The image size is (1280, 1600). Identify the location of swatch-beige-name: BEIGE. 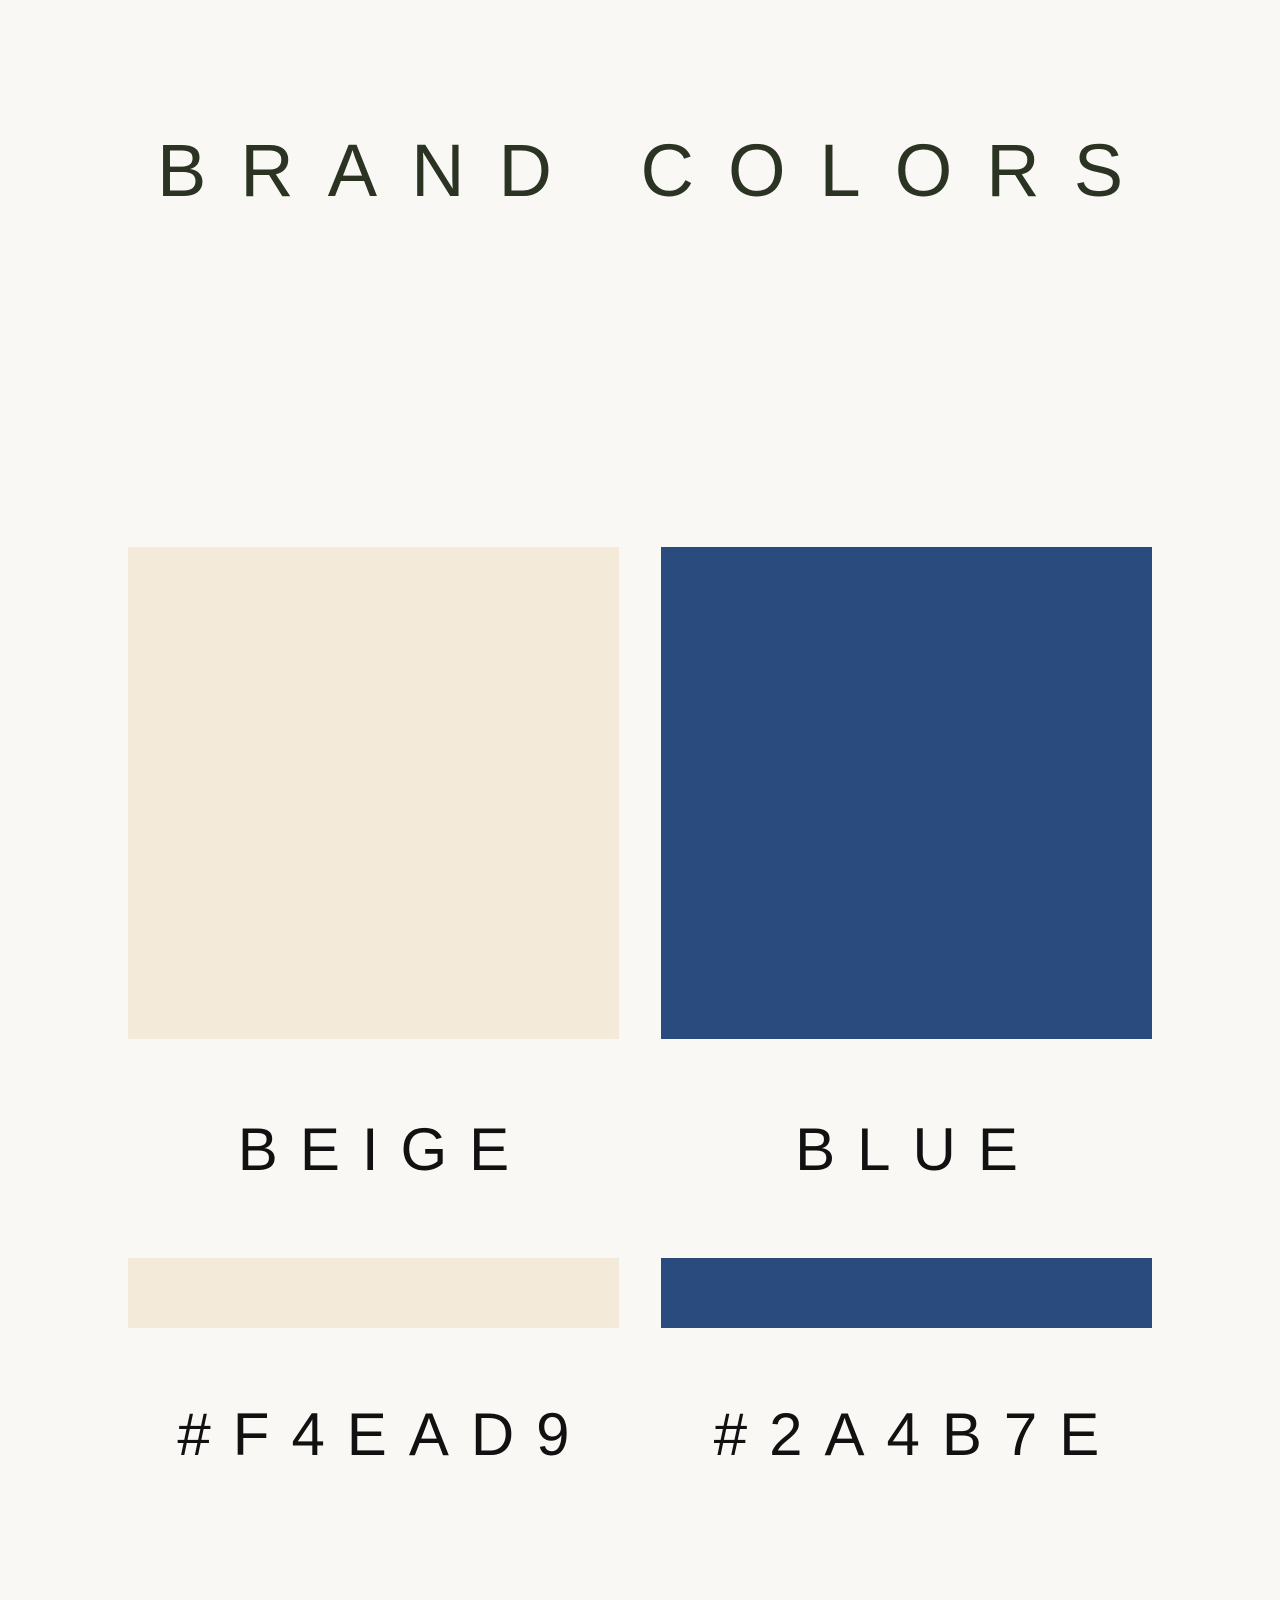
(384, 1149).